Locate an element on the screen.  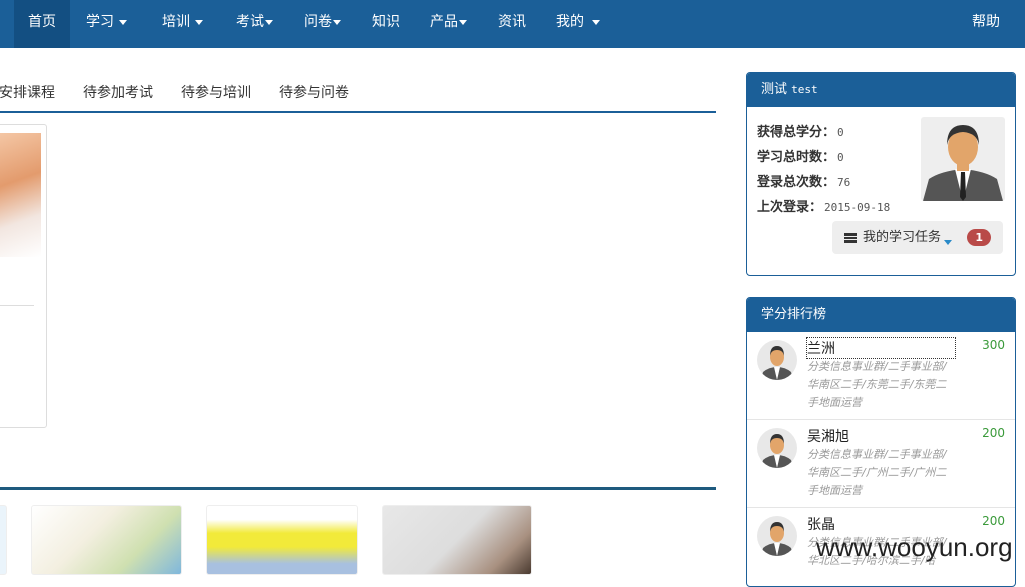
nav-product: 产品 is located at coordinates (448, 24).